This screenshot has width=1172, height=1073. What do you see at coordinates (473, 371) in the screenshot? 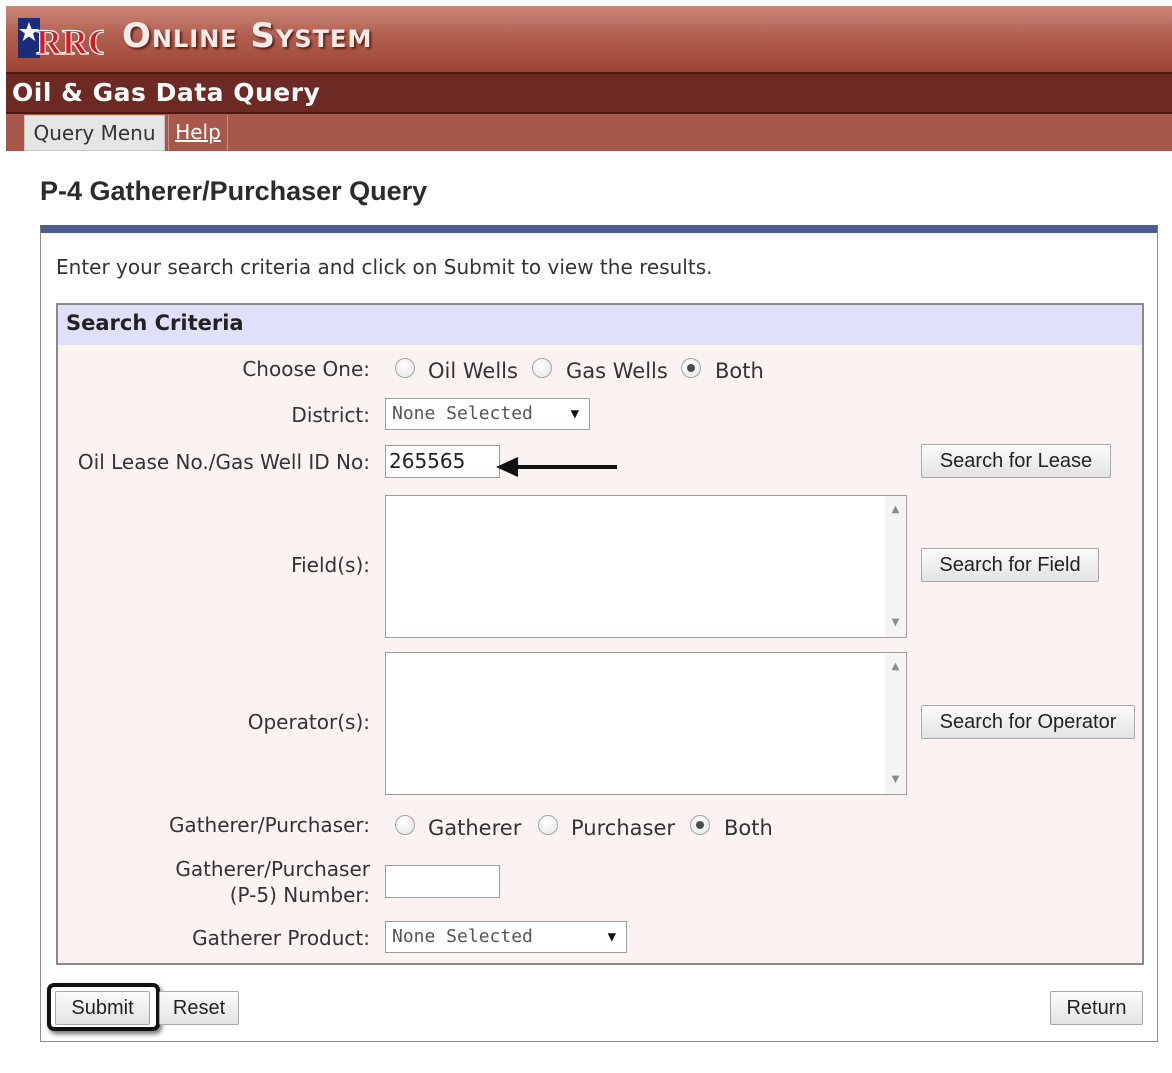
I see `radio-oil-wells-label: Oil Wells` at bounding box center [473, 371].